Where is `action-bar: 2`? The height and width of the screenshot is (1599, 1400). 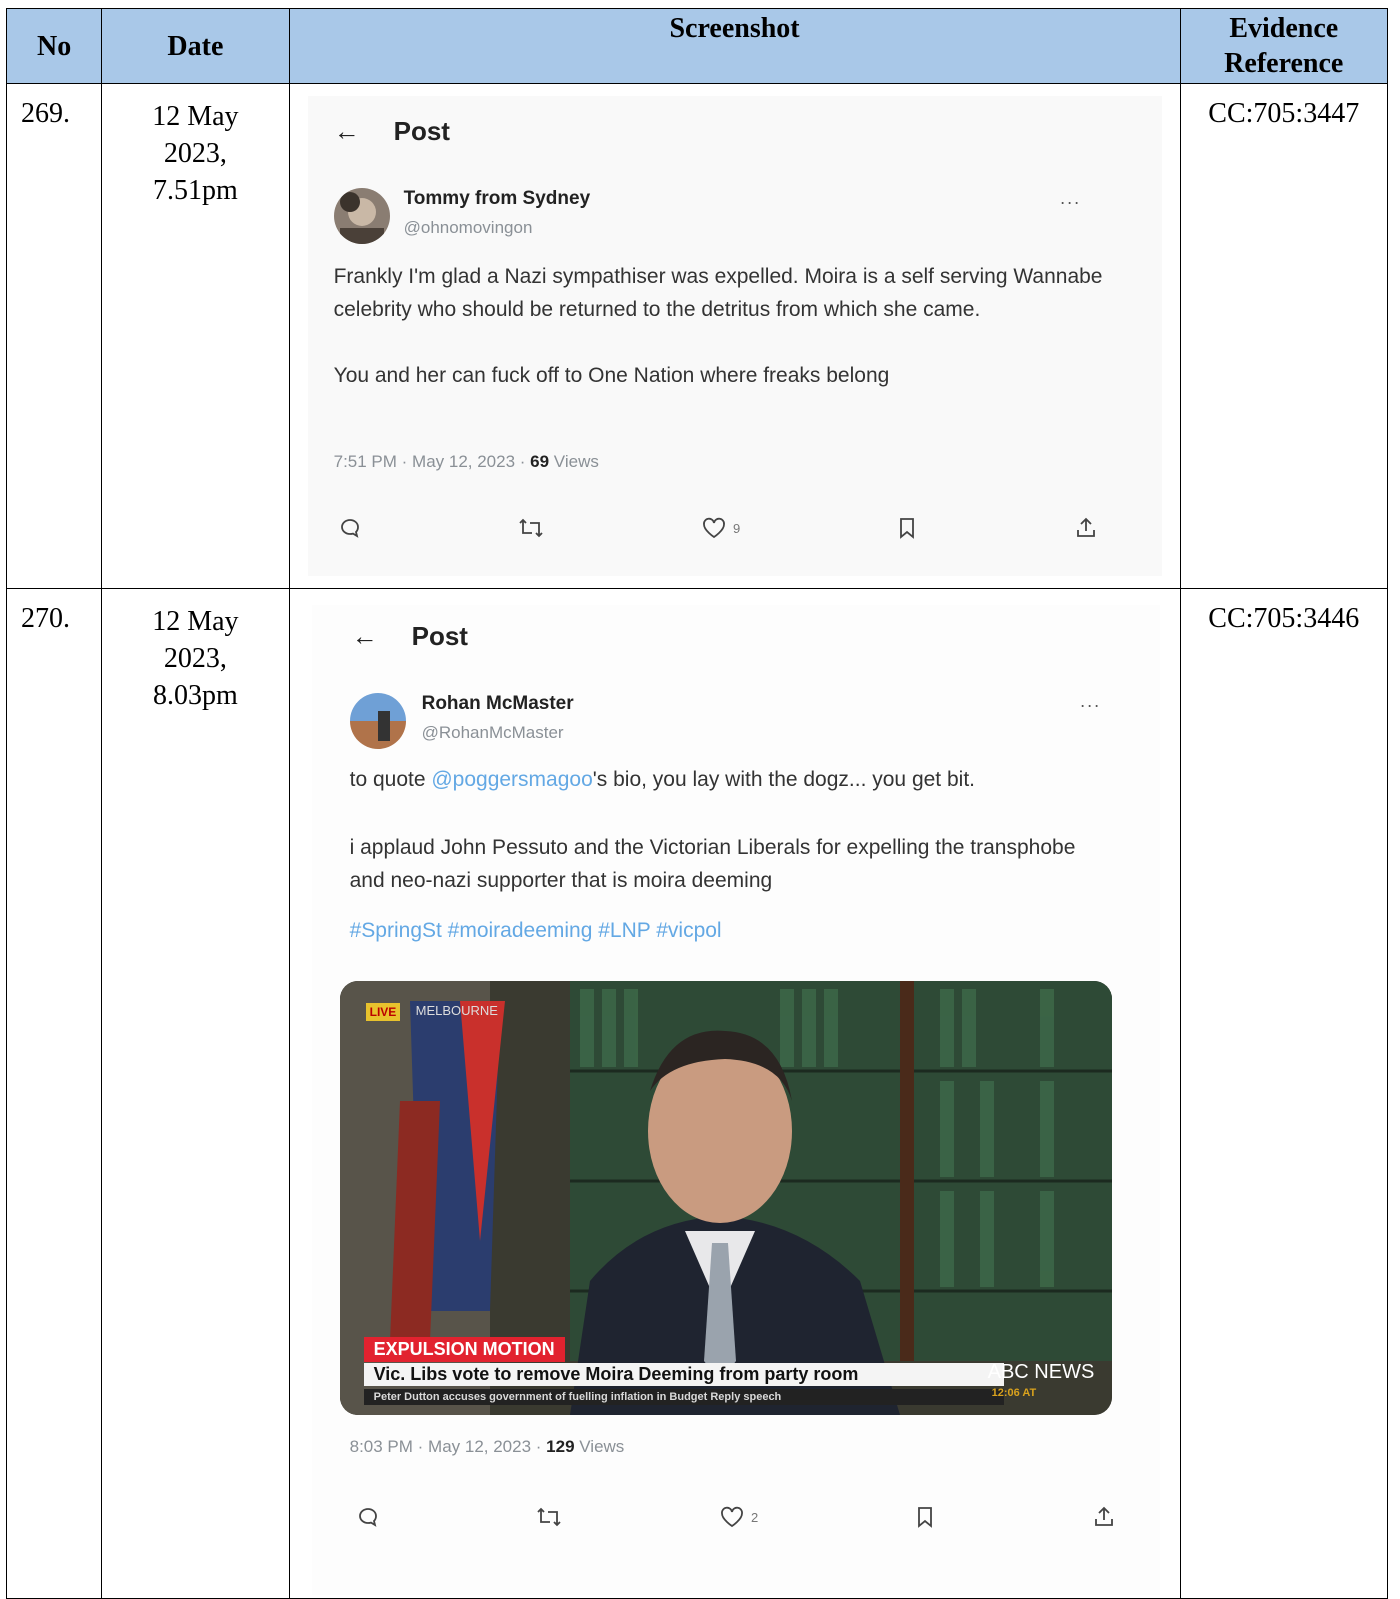 action-bar: 2 is located at coordinates (736, 1517).